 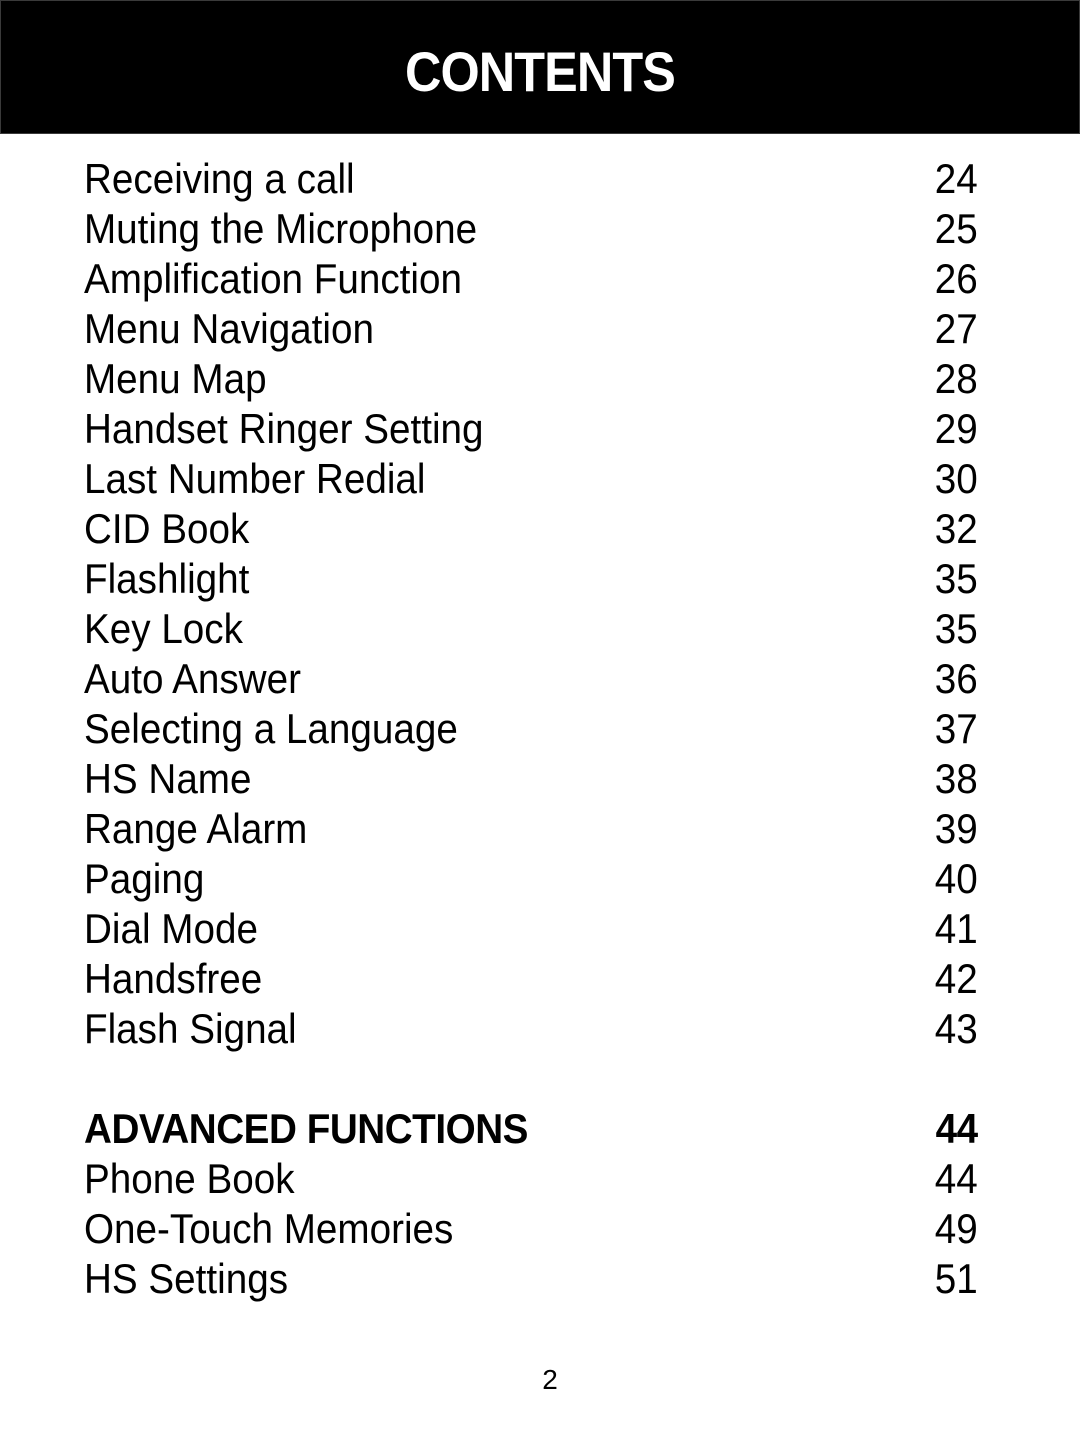 I want to click on toc-entry-page: 26, so click(x=956, y=278).